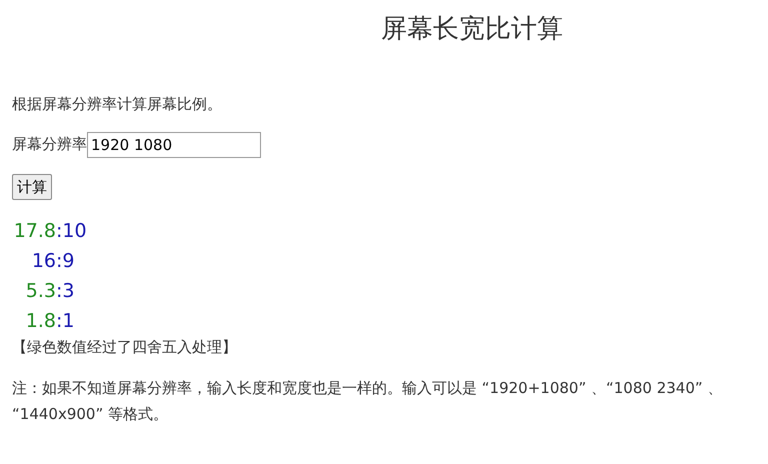 The height and width of the screenshot is (464, 768). What do you see at coordinates (34, 231) in the screenshot?
I see `ratio-value: 17.8` at bounding box center [34, 231].